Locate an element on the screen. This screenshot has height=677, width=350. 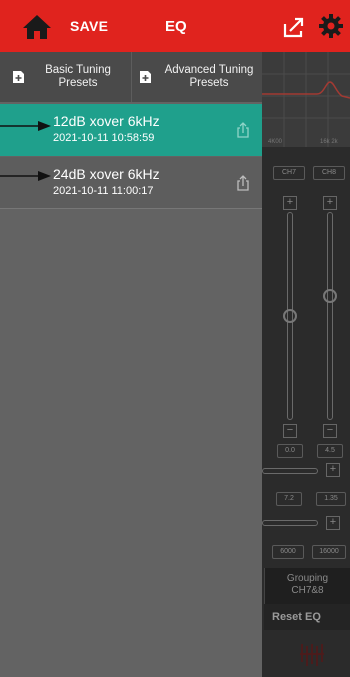
save-button: SAVE is located at coordinates (89, 26).